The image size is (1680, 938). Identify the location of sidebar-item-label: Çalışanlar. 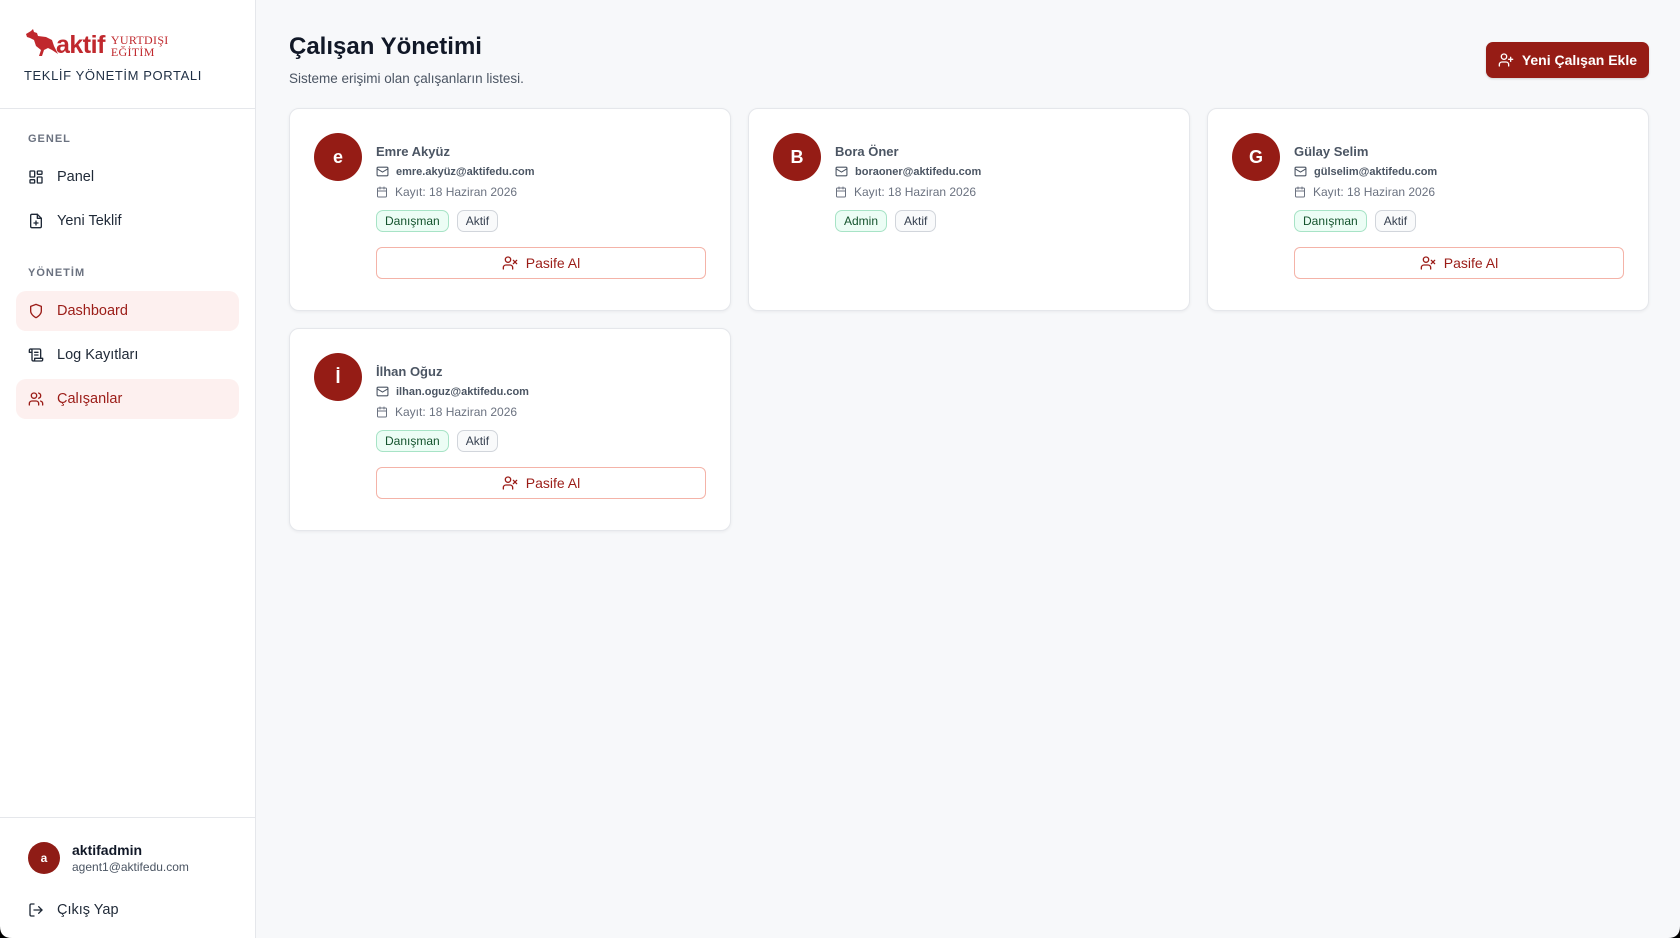
(90, 399).